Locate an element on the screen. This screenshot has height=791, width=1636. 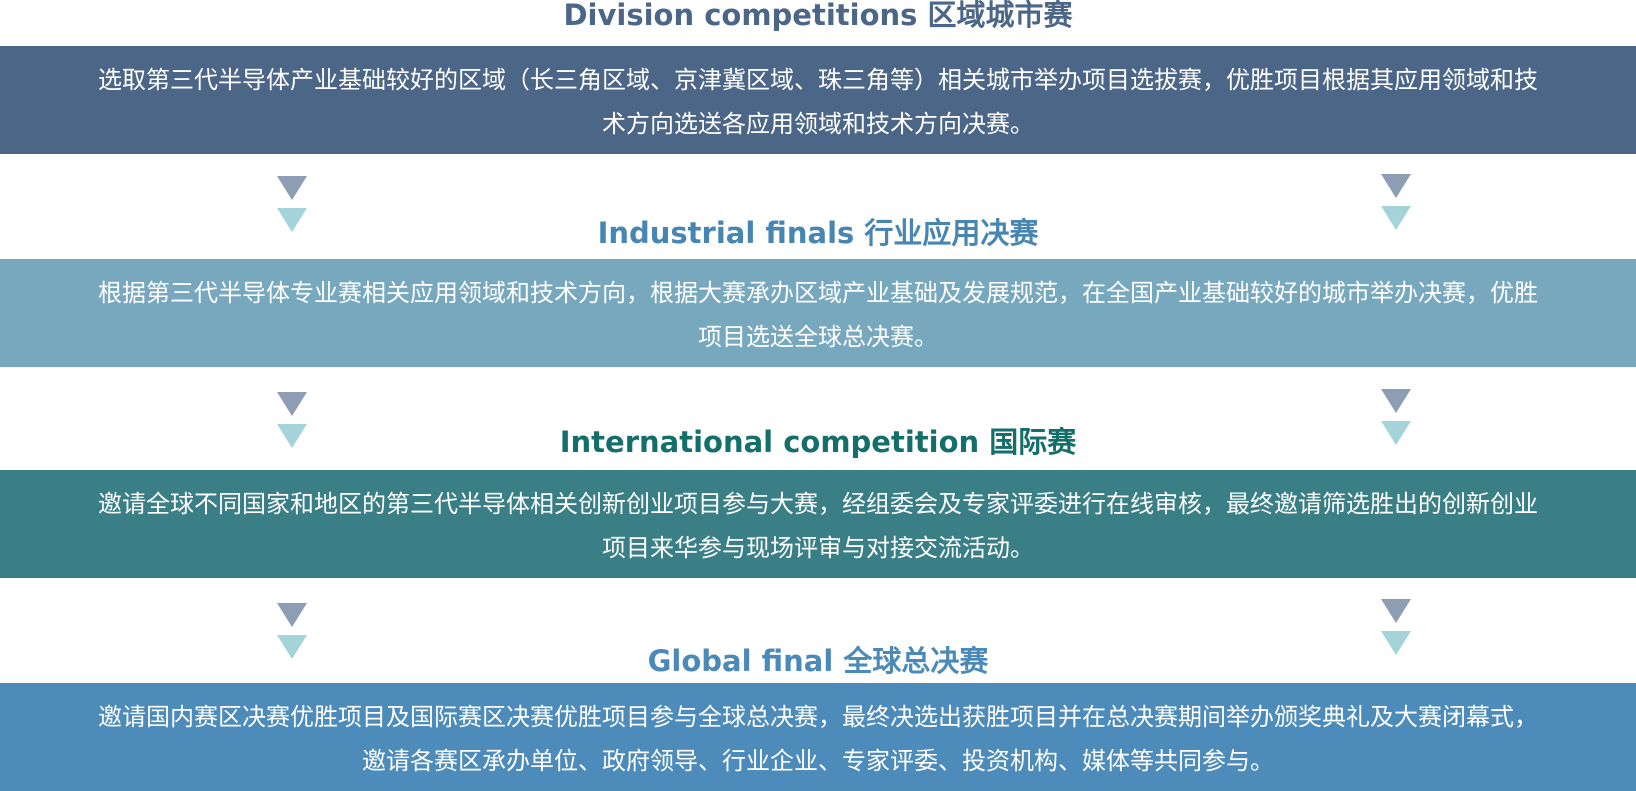
international-competition-title: International competition 国际赛 is located at coordinates (818, 442).